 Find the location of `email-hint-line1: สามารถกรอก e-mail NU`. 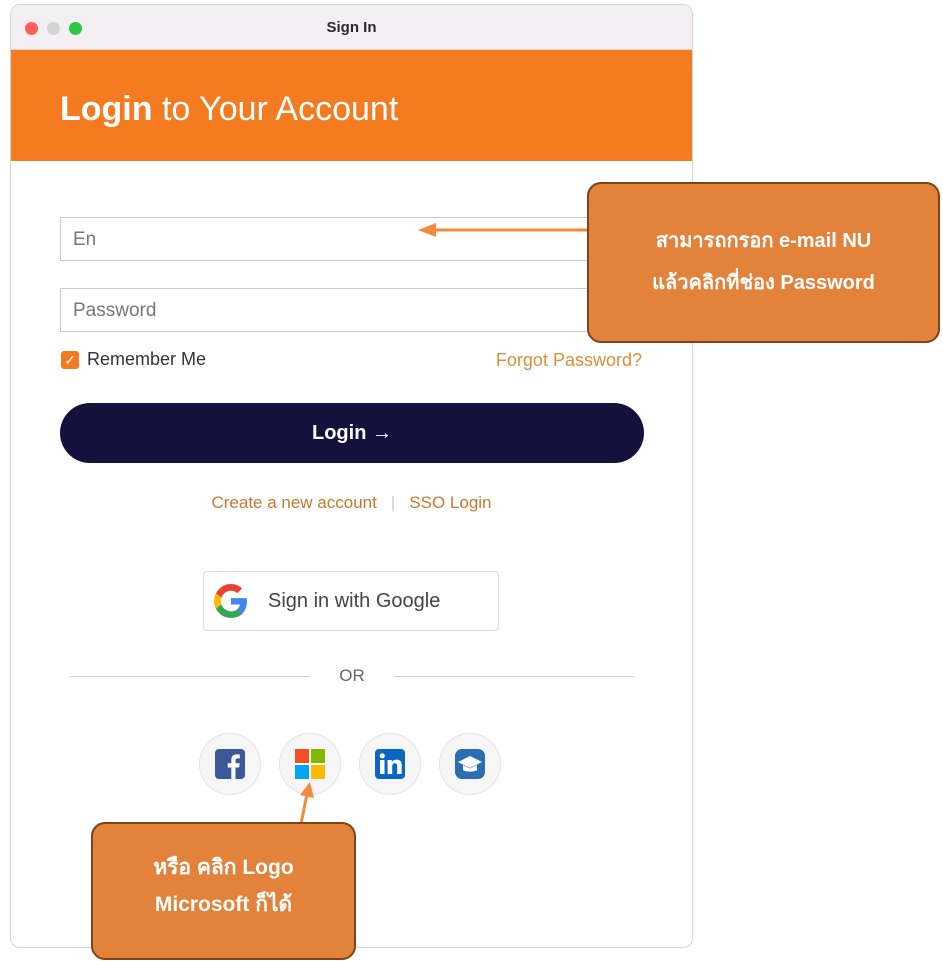

email-hint-line1: สามารถกรอก e-mail NU is located at coordinates (763, 241).